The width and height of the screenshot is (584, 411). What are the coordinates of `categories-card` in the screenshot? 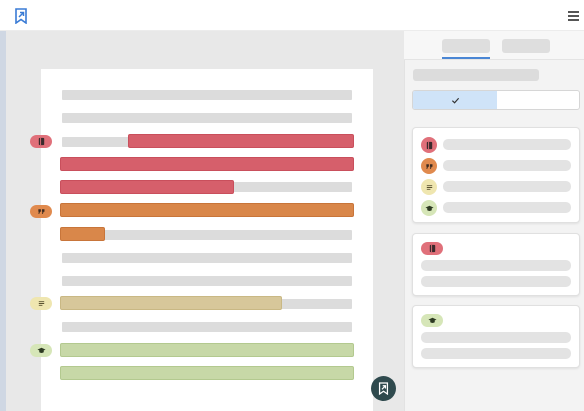 It's located at (496, 175).